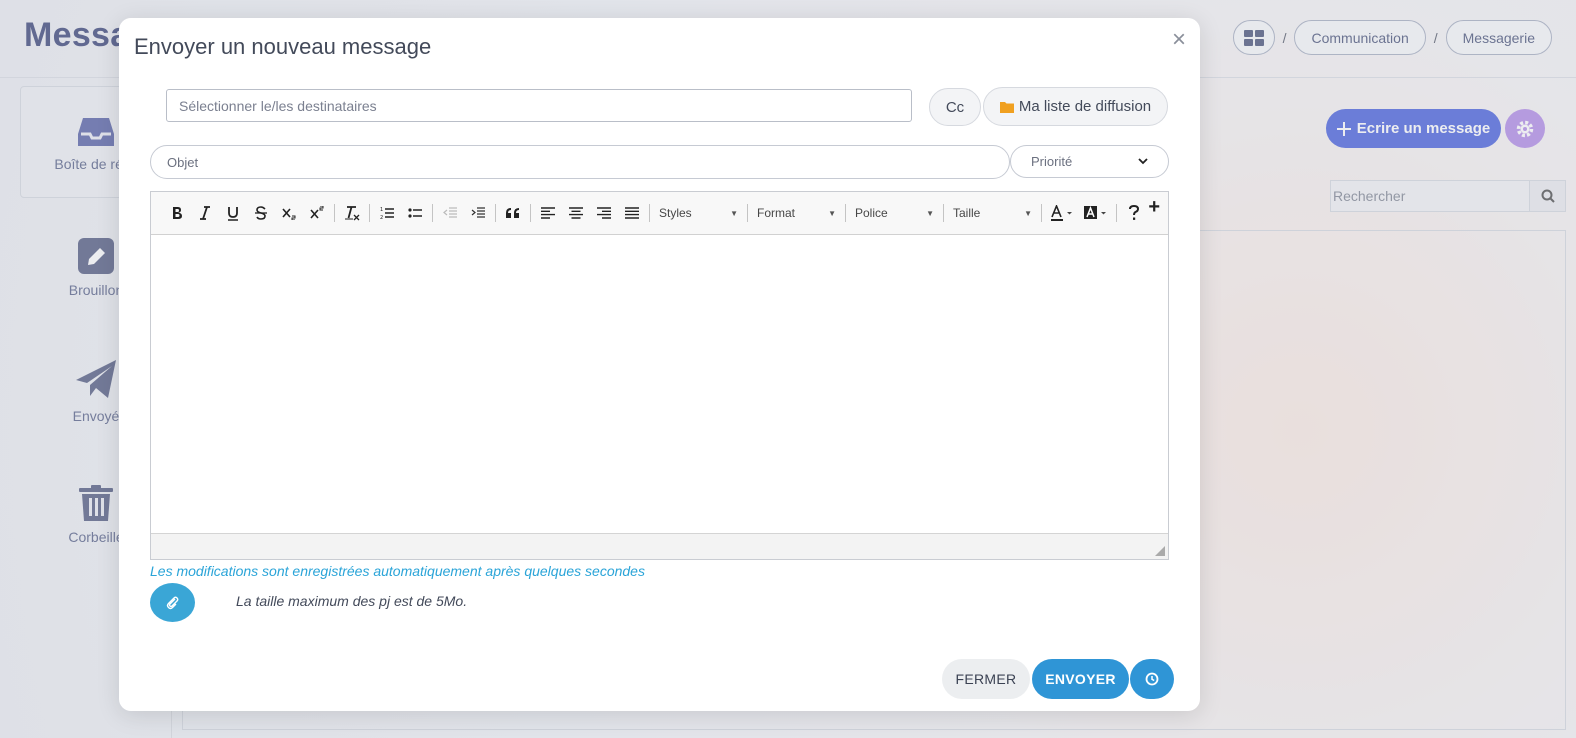 The width and height of the screenshot is (1576, 738). What do you see at coordinates (381, 217) in the screenshot?
I see `svg-text: 2` at bounding box center [381, 217].